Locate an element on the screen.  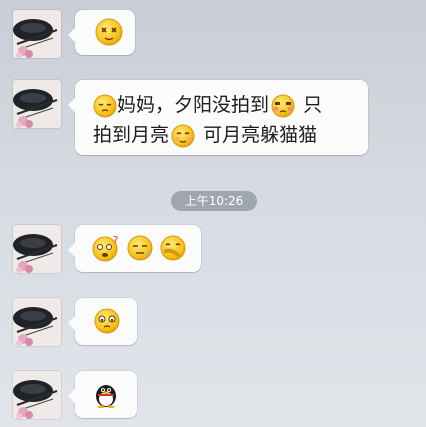
dizzy-emoji-icon is located at coordinates (109, 32).